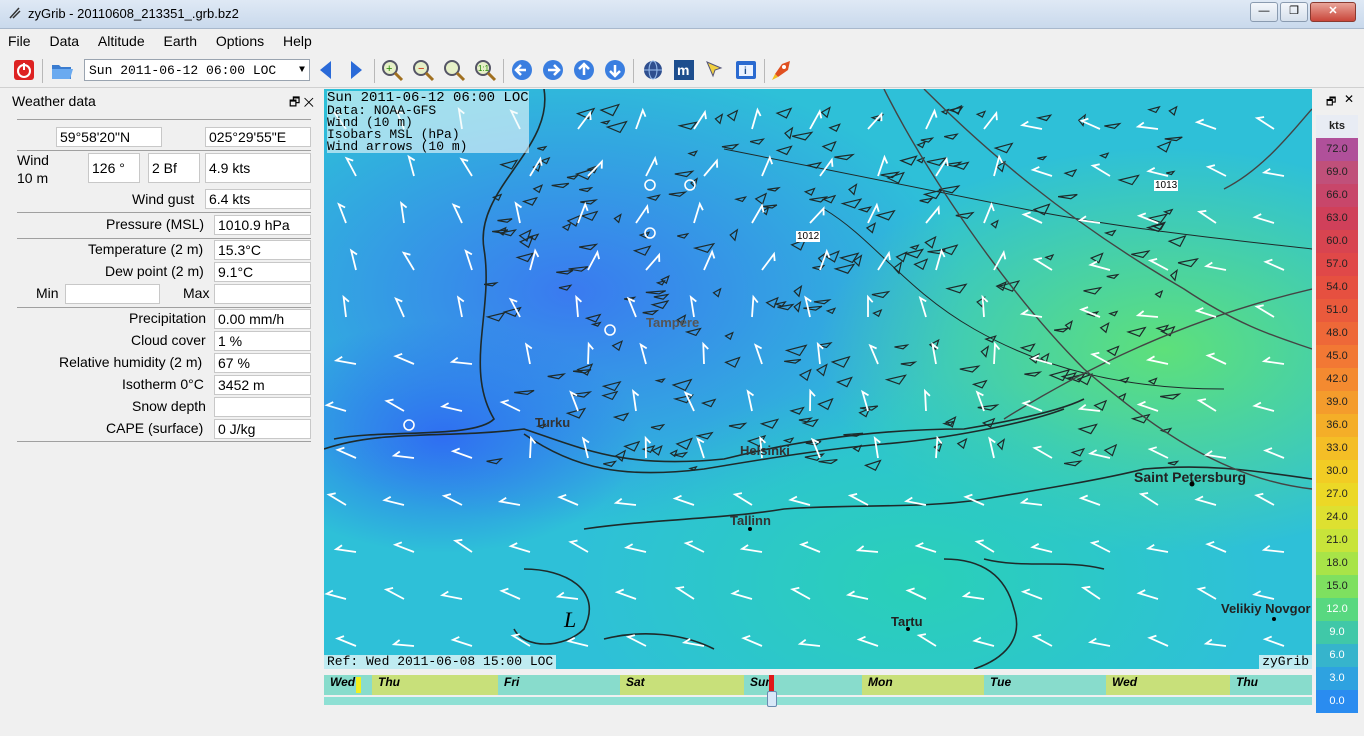  I want to click on color-scale-step: 36.0, so click(1337, 425).